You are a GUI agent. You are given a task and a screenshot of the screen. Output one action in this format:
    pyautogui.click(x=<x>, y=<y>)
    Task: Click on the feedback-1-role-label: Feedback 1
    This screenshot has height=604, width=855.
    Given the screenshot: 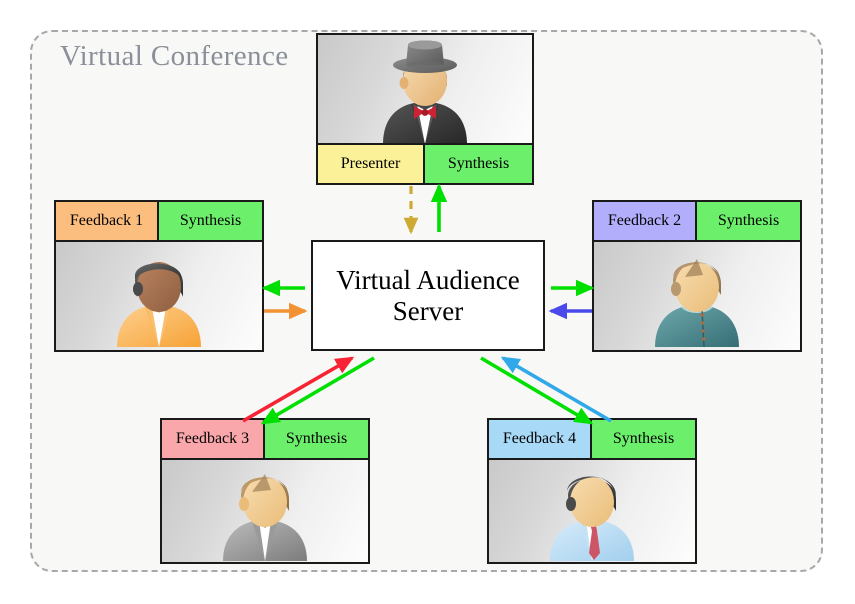 What is the action you would take?
    pyautogui.click(x=107, y=221)
    